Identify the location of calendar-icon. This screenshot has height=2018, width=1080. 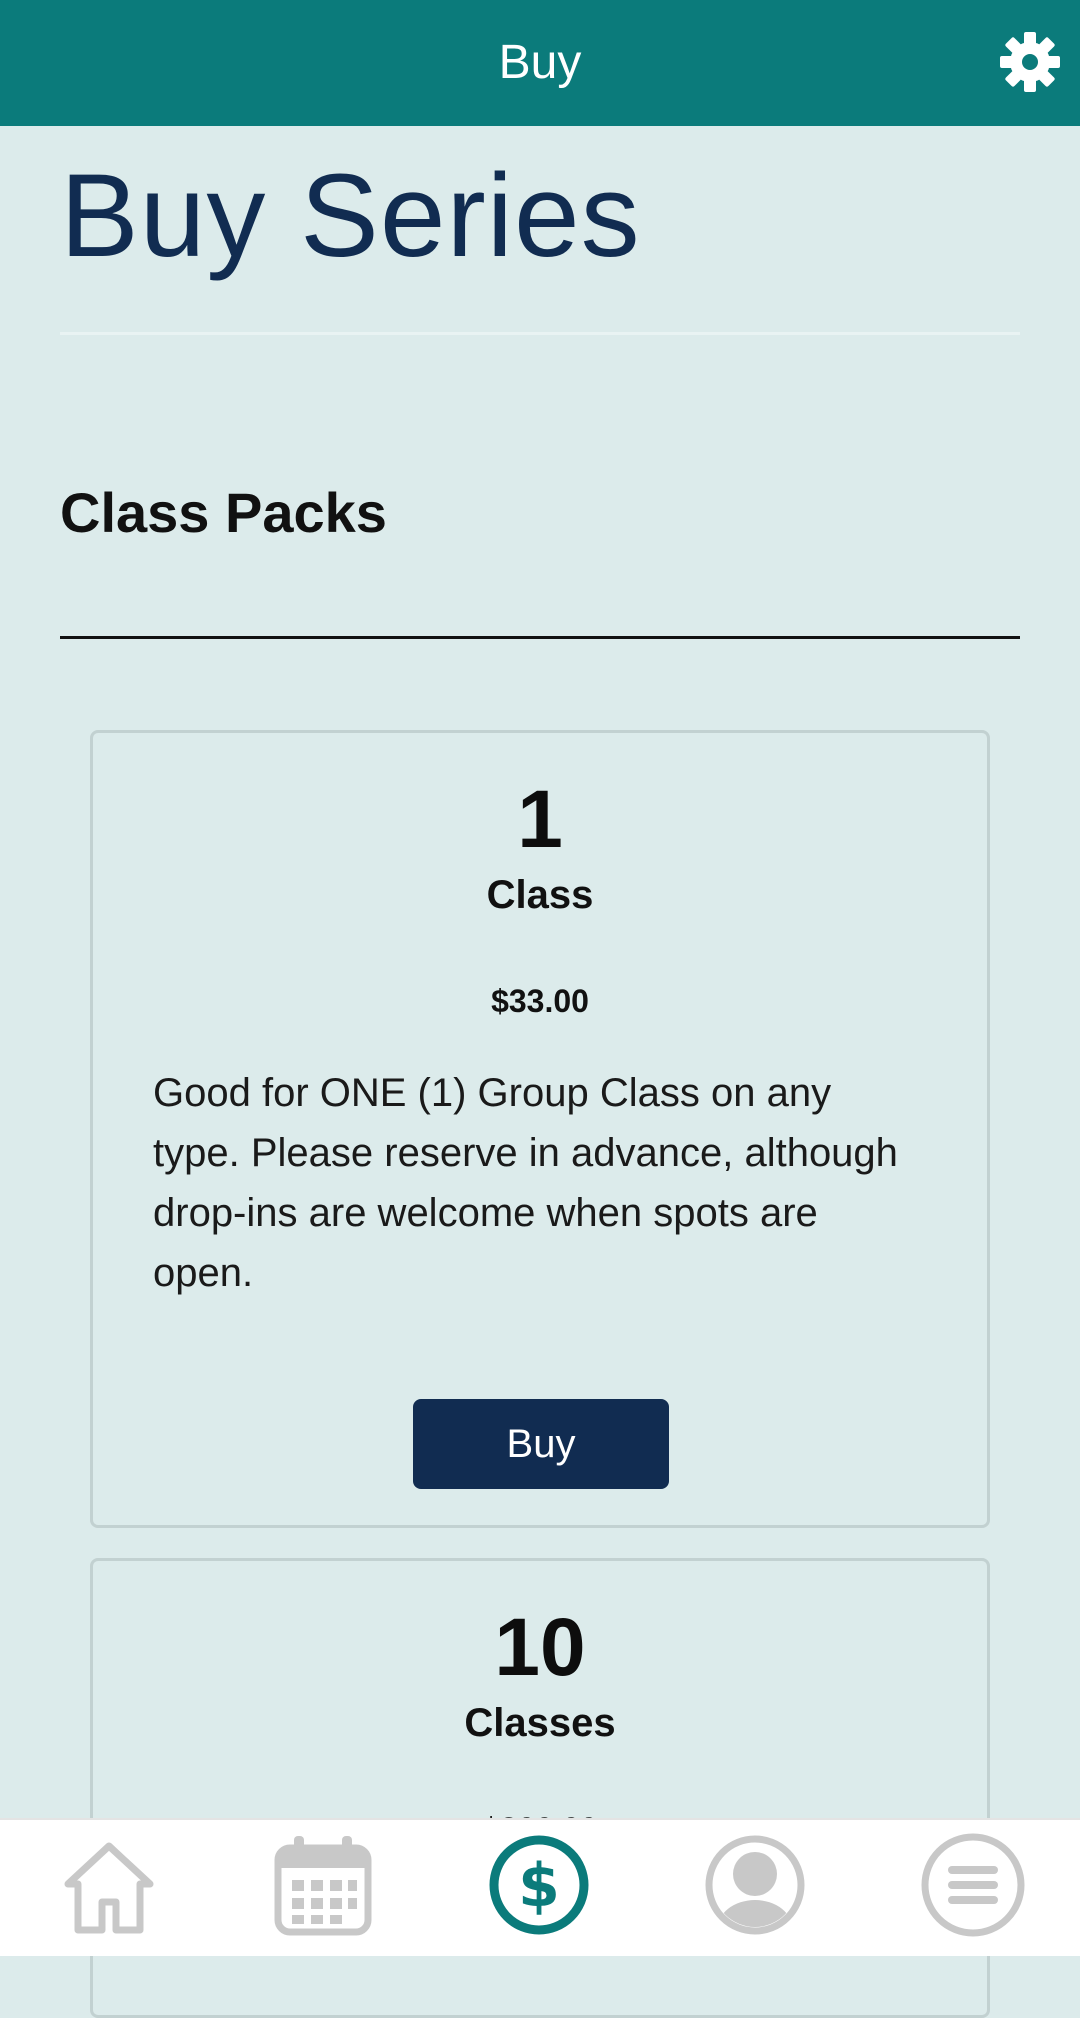
(323, 1886).